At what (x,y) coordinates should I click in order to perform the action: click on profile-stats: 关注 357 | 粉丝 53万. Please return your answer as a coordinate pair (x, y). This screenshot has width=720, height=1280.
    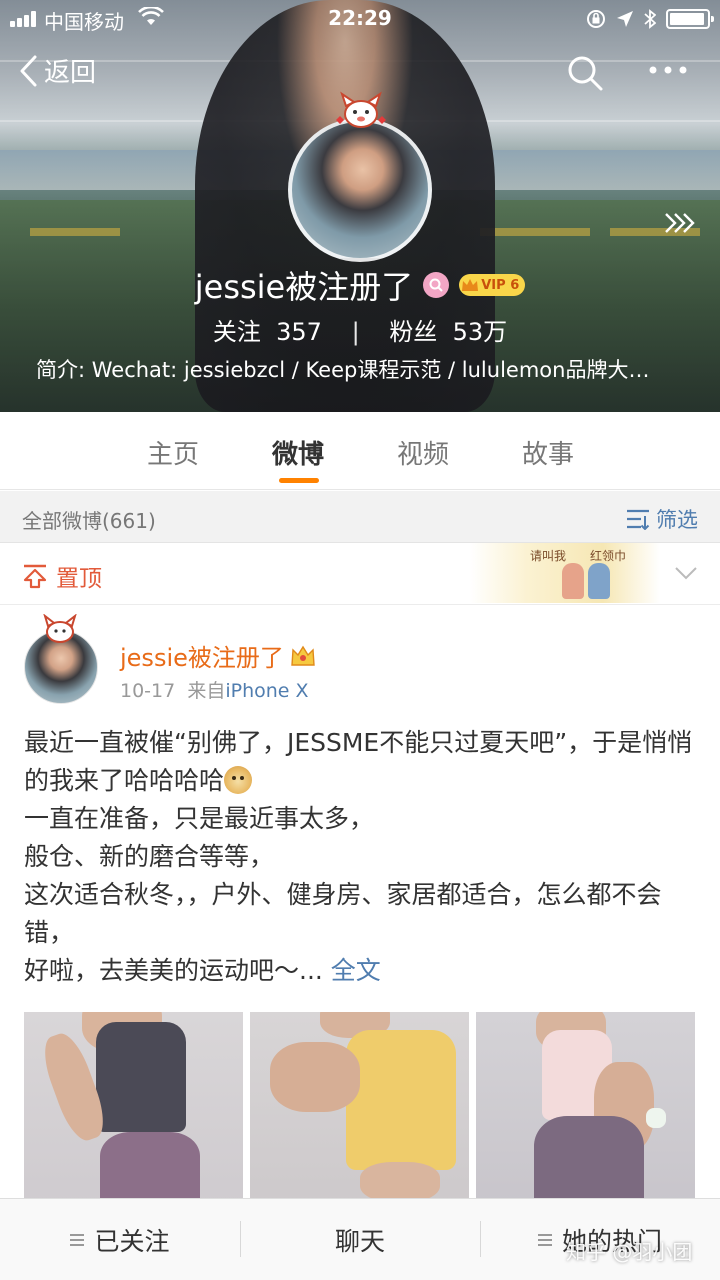
    Looking at the image, I should click on (360, 329).